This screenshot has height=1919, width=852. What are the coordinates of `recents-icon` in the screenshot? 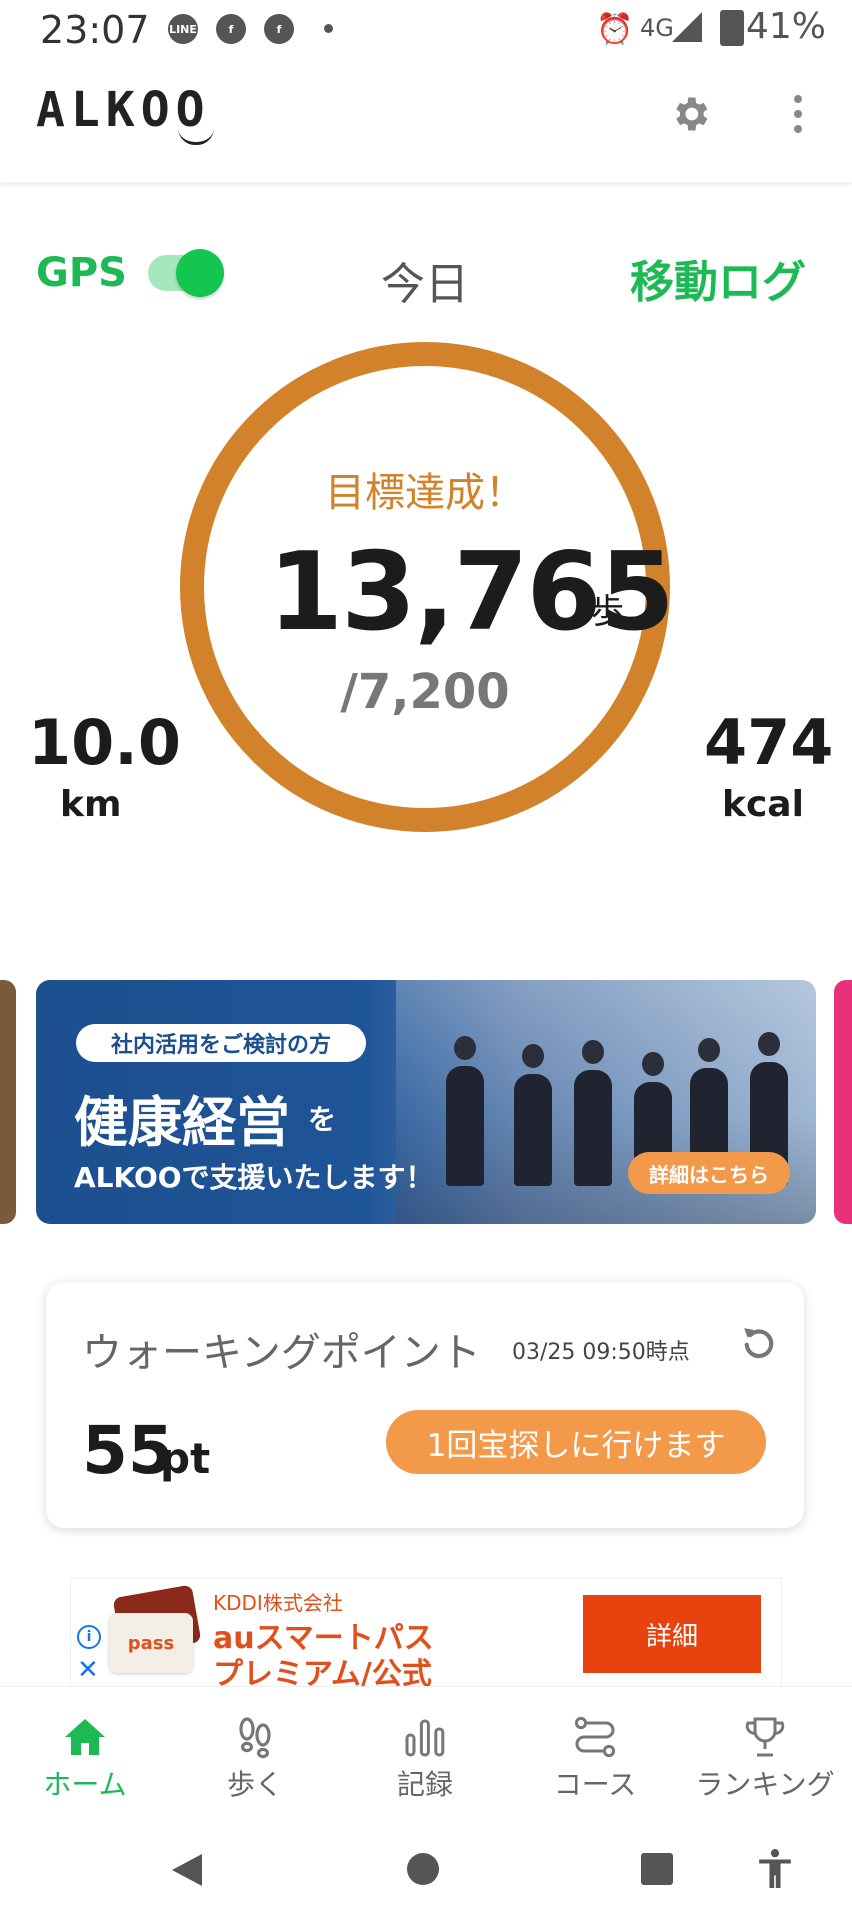 It's located at (657, 1869).